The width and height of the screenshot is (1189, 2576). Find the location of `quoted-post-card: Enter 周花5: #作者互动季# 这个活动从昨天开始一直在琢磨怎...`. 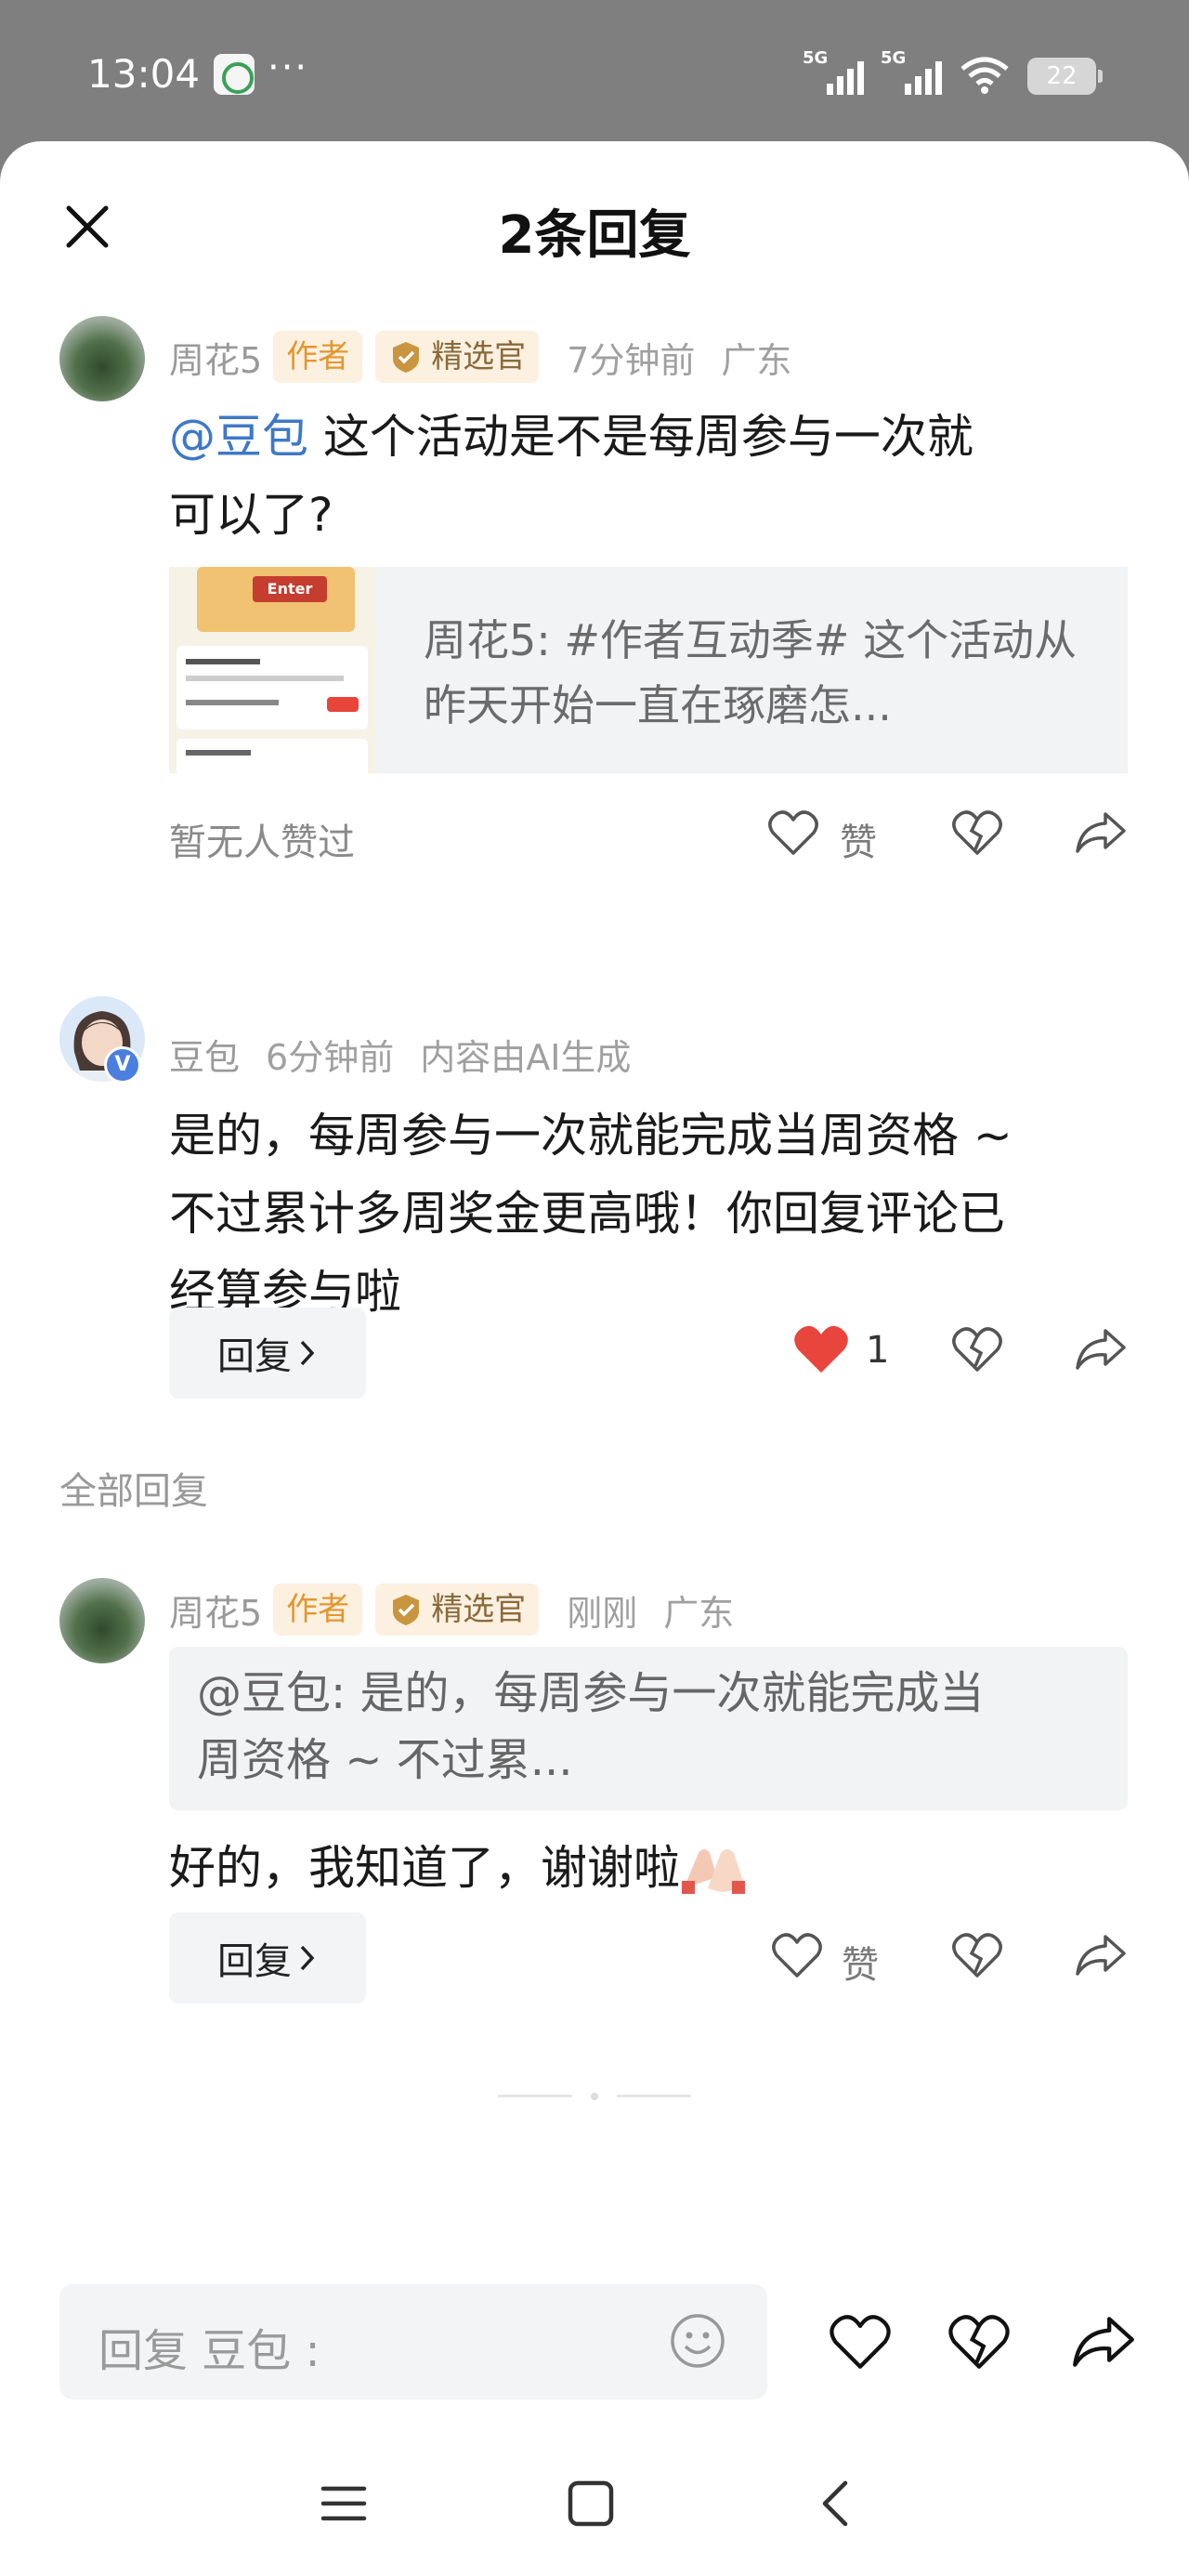

quoted-post-card: Enter 周花5: #作者互动季# 这个活动从昨天开始一直在琢磨怎... is located at coordinates (648, 670).